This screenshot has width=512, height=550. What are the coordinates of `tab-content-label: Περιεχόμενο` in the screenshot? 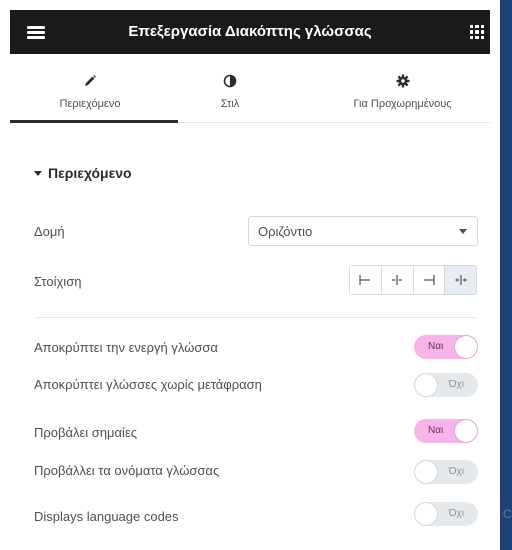 It's located at (90, 104).